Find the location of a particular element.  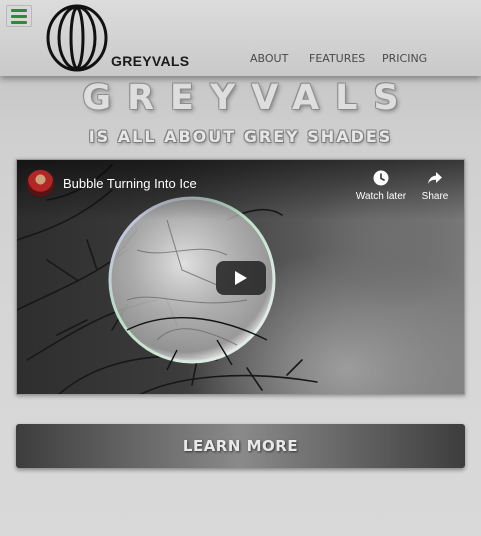

nav-link-about: ABOUT is located at coordinates (269, 58).